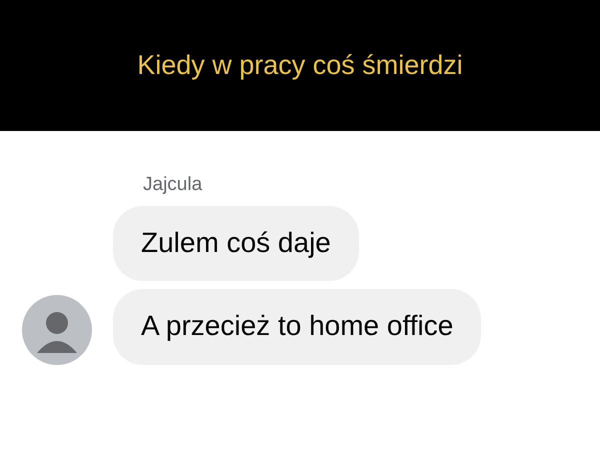 This screenshot has height=453, width=600. What do you see at coordinates (236, 244) in the screenshot?
I see `message-bubble: Zulem coś daje` at bounding box center [236, 244].